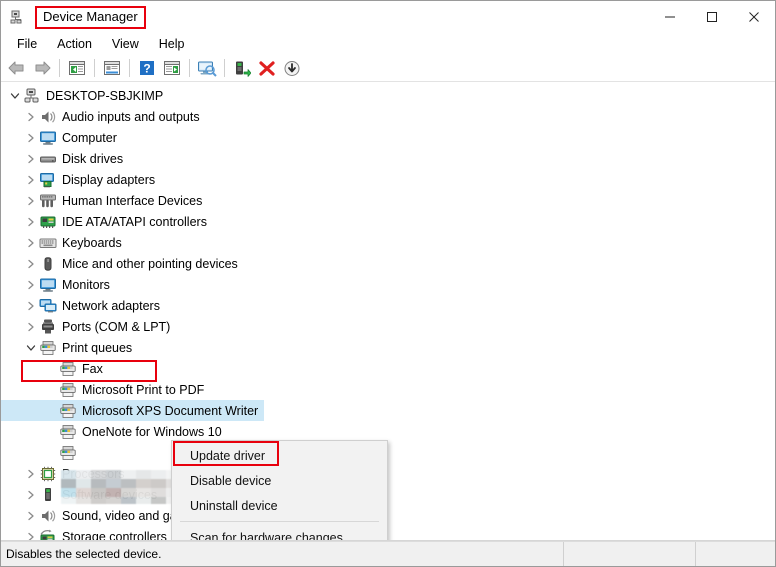  Describe the element at coordinates (172, 68) in the screenshot. I see `show-hide-action-pane-icon` at that location.